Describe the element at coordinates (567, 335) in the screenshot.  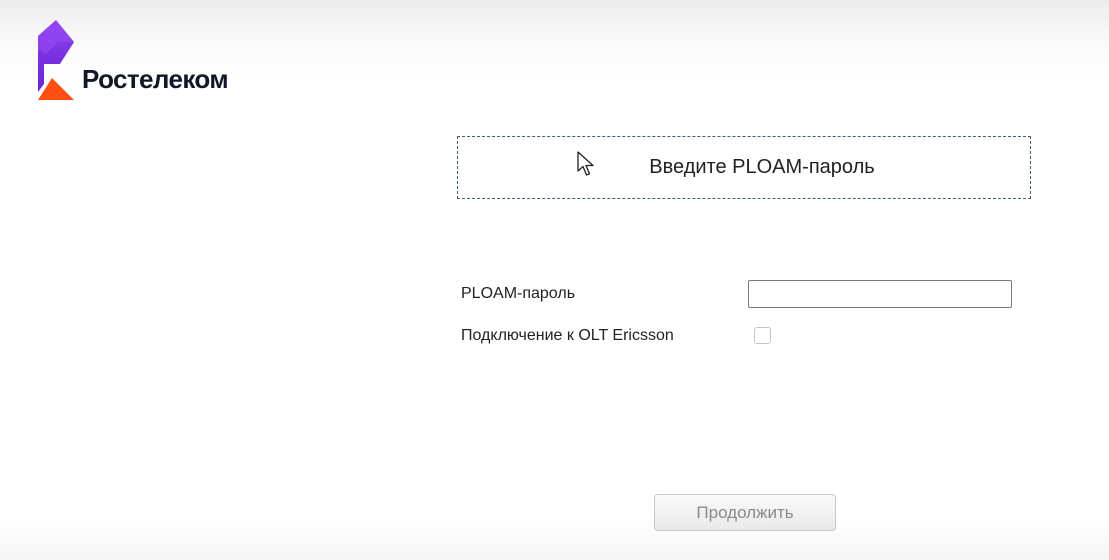
I see `olt-ericsson-label: Подключение к OLT Ericsson` at that location.